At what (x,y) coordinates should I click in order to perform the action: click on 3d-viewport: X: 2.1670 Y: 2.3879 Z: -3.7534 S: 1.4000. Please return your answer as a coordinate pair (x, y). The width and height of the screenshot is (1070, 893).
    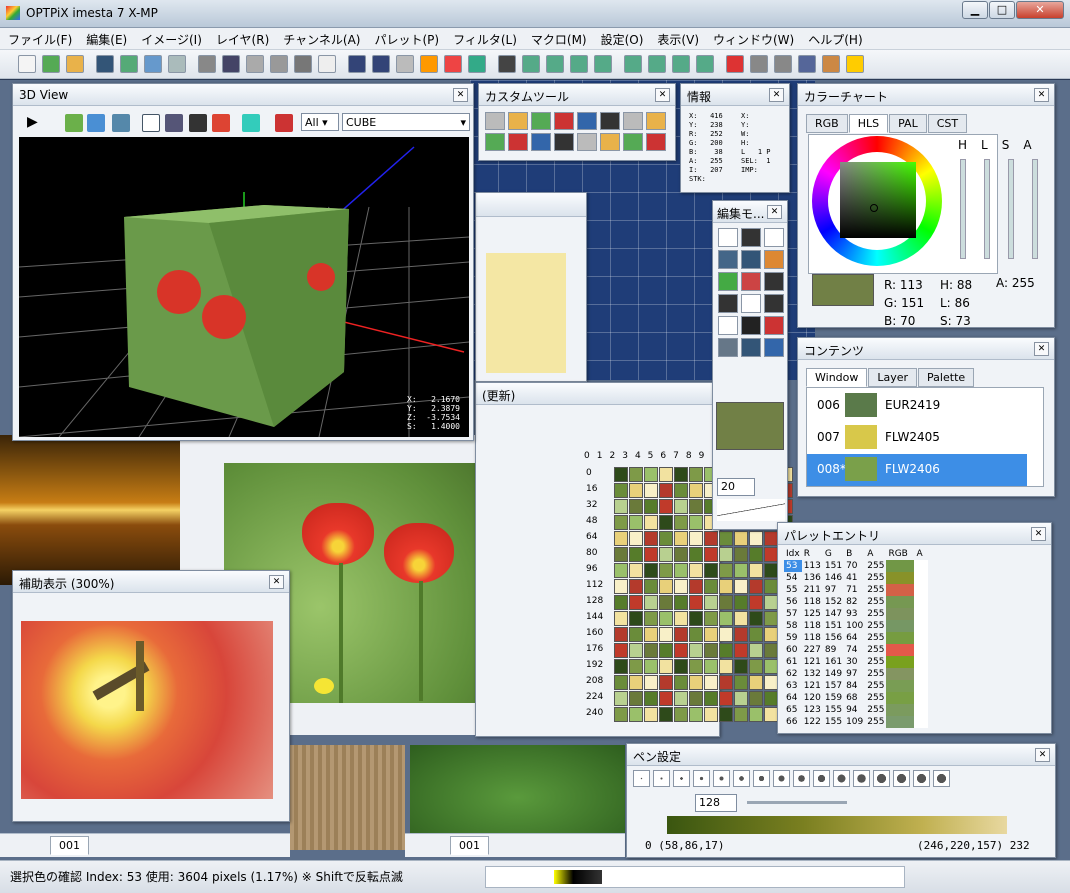
    Looking at the image, I should click on (244, 287).